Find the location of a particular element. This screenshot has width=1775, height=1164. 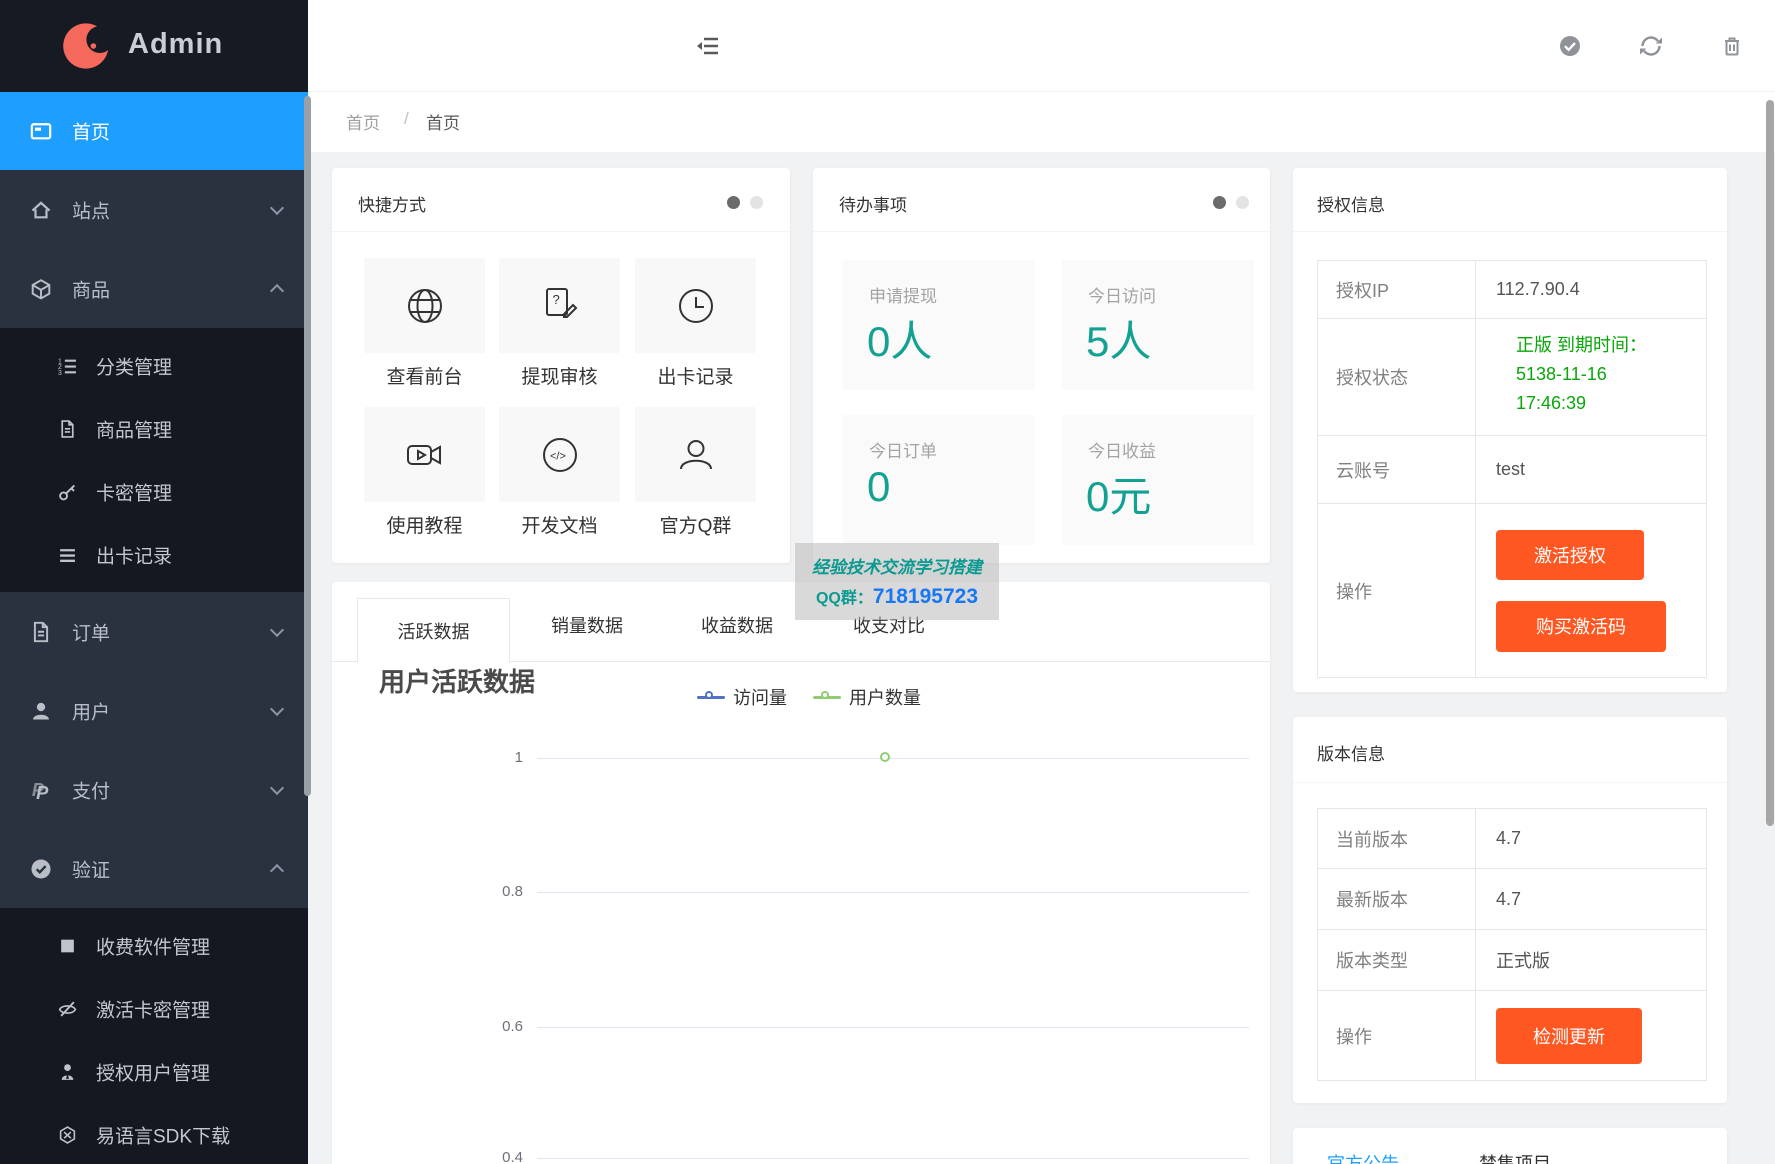

sidebar-item-card-records: 出卡记录 is located at coordinates (154, 554).